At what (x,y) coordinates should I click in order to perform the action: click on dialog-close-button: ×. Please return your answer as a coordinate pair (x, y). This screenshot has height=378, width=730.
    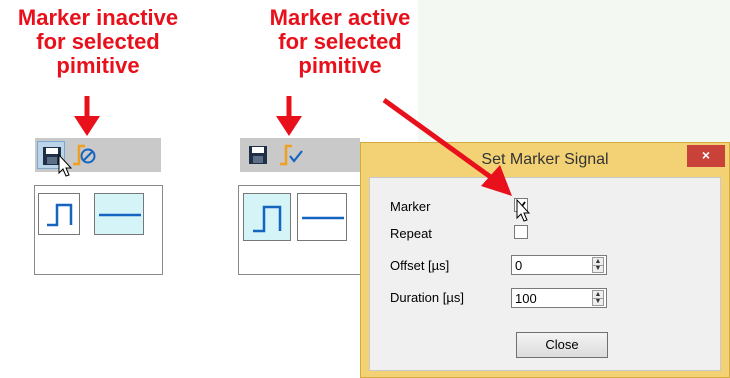
    Looking at the image, I should click on (706, 156).